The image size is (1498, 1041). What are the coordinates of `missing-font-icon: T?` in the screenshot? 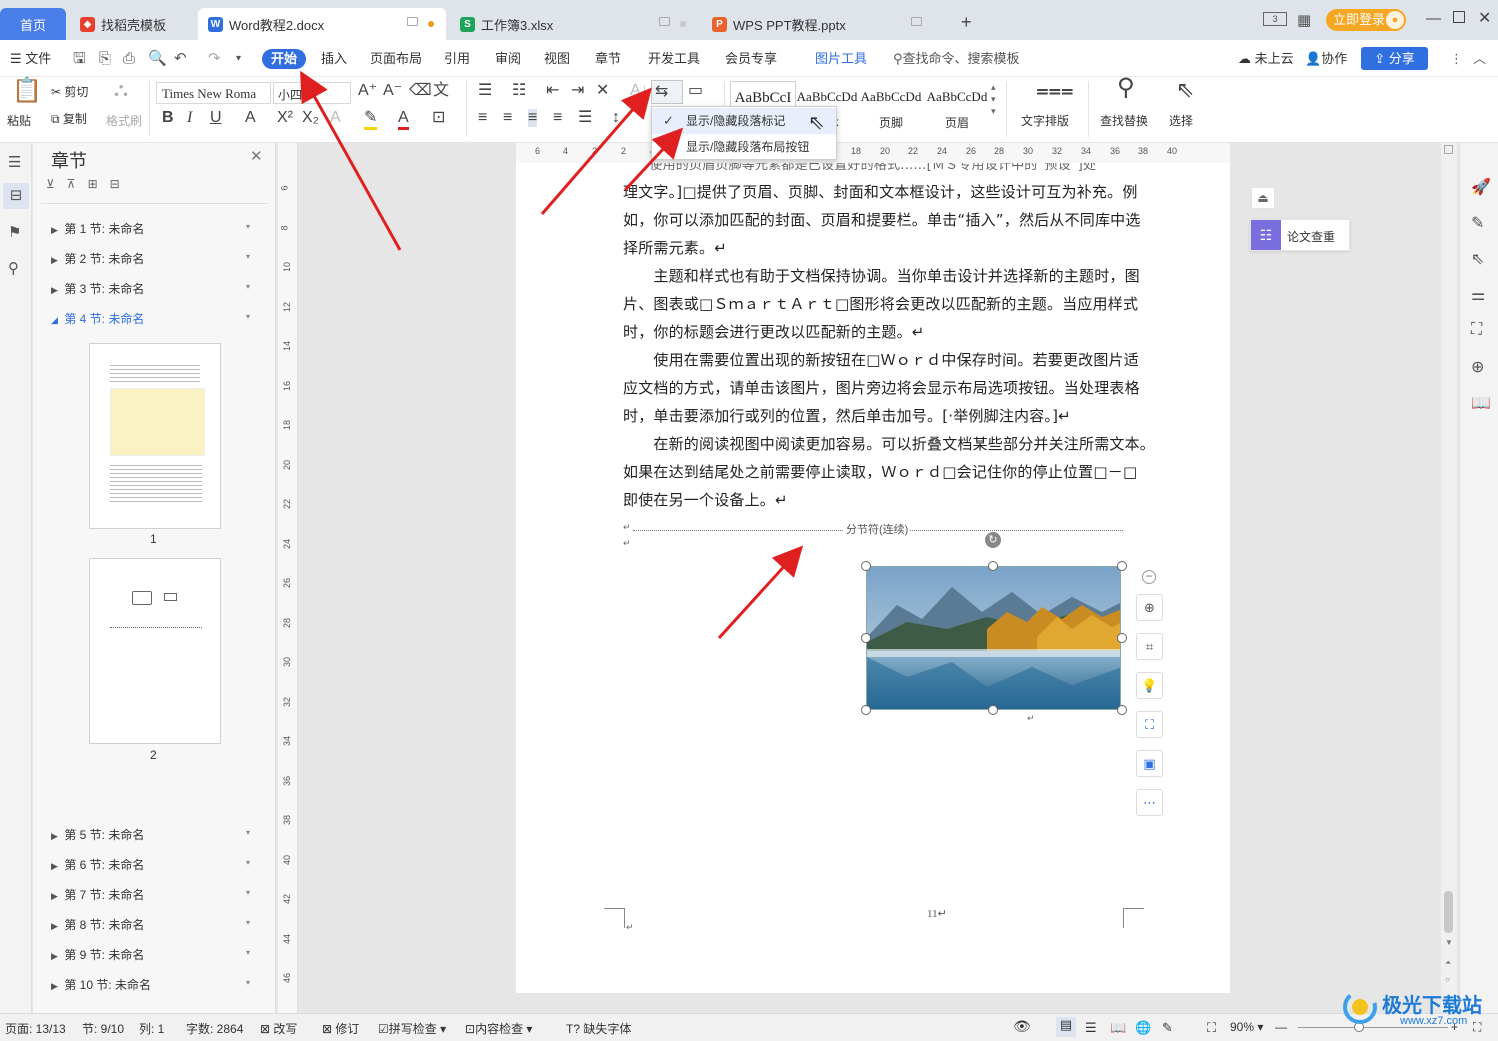 It's located at (573, 1029).